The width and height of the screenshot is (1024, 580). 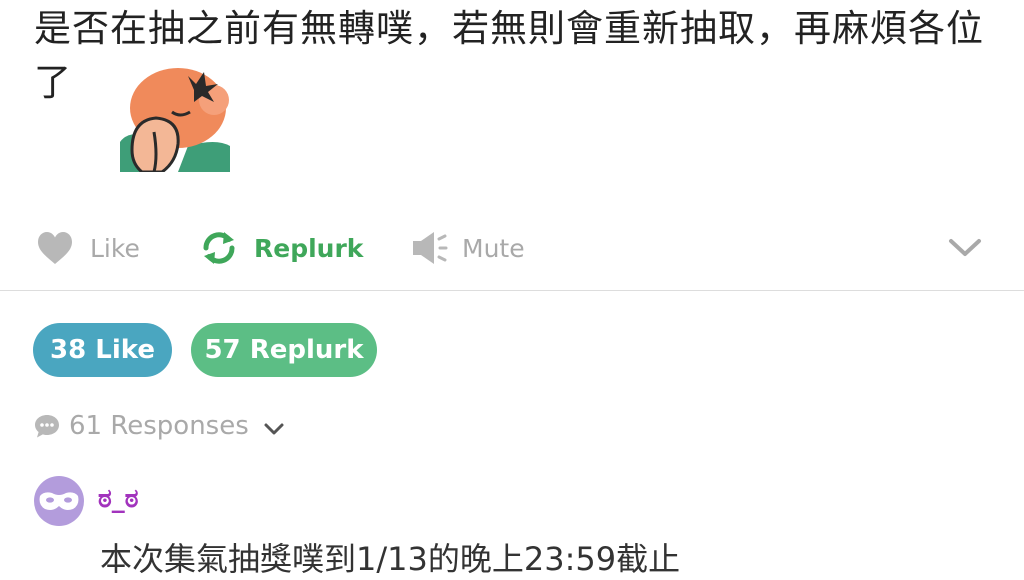 What do you see at coordinates (284, 350) in the screenshot?
I see `replurk-count-badge: 57 Replurk` at bounding box center [284, 350].